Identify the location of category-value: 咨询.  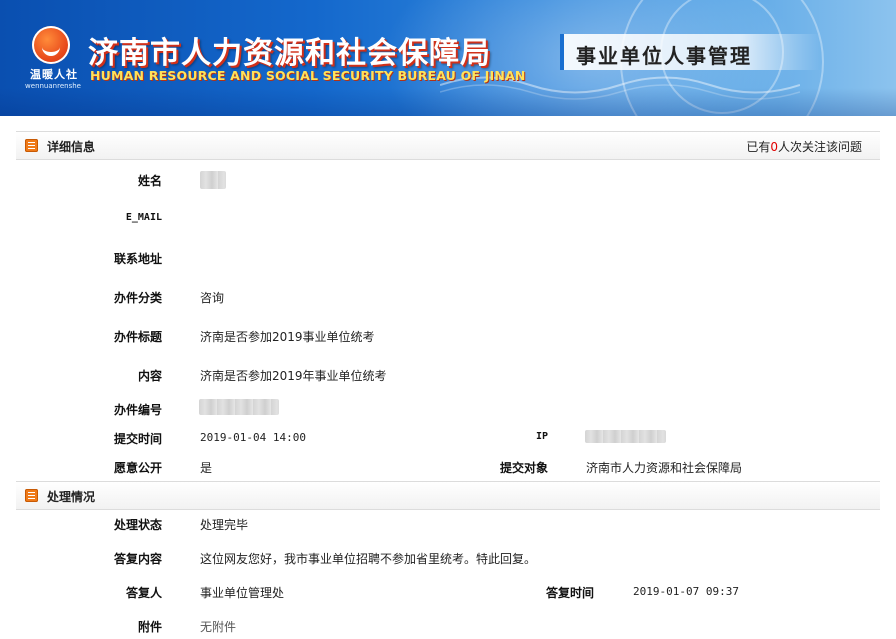
(212, 298).